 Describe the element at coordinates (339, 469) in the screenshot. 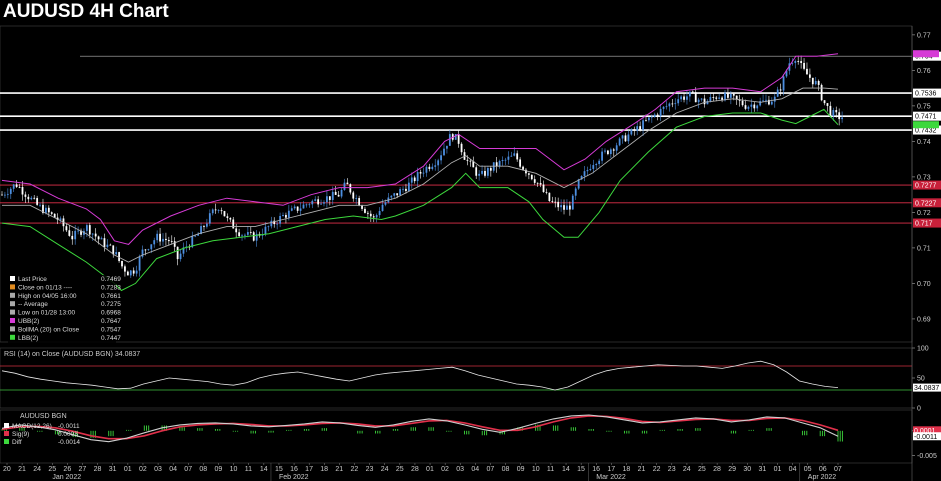

I see `x-day-label: 21` at that location.